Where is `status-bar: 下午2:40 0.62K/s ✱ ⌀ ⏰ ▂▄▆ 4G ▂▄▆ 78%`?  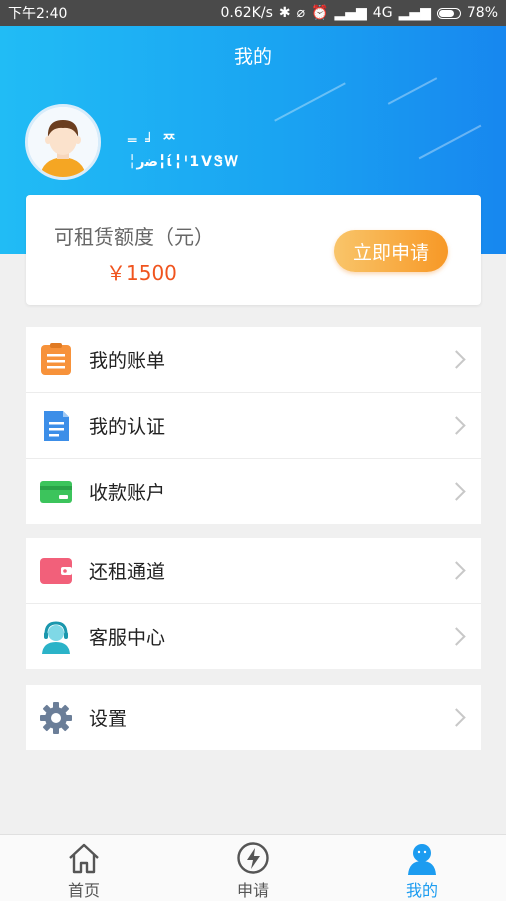 status-bar: 下午2:40 0.62K/s ✱ ⌀ ⏰ ▂▄▆ 4G ▂▄▆ 78% is located at coordinates (253, 13).